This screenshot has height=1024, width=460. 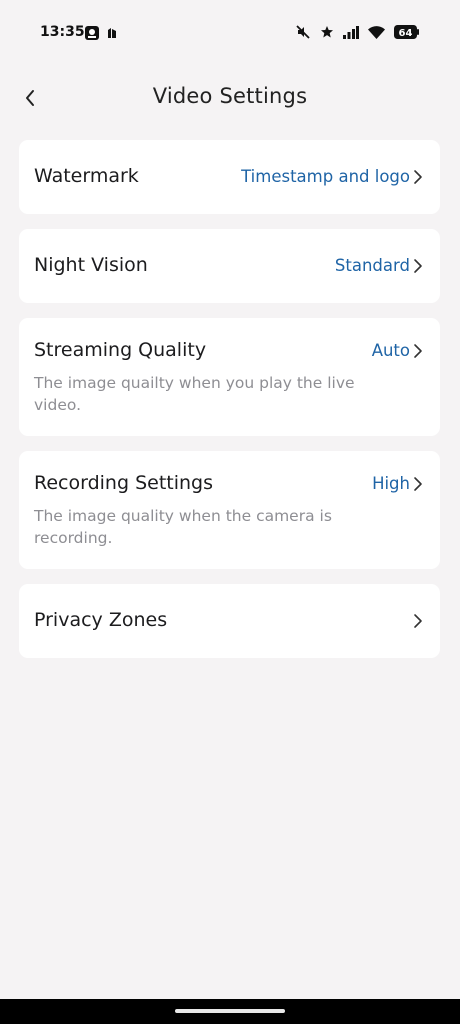 What do you see at coordinates (230, 34) in the screenshot?
I see `status-bar: 13:35 64` at bounding box center [230, 34].